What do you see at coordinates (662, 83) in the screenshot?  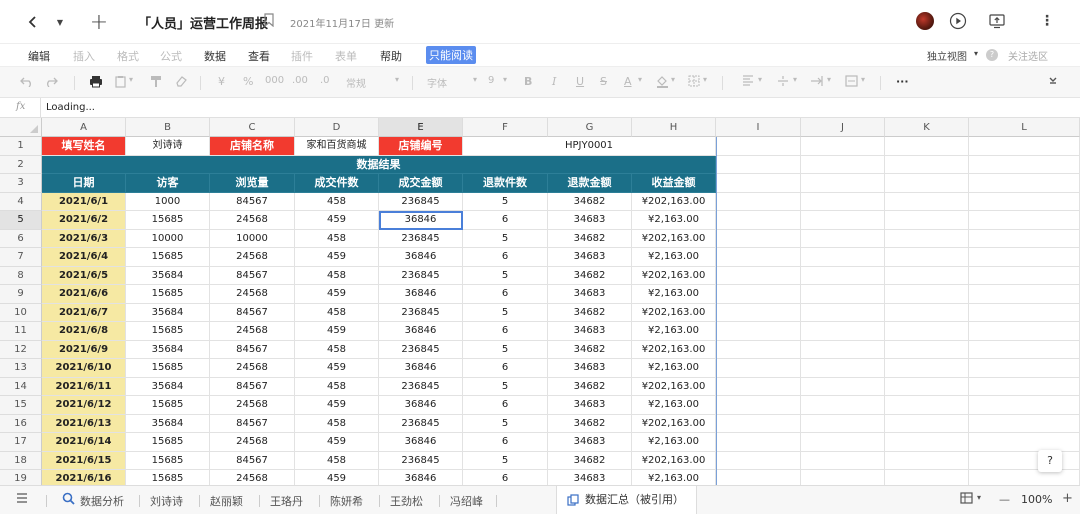 I see `fill-color-icon` at bounding box center [662, 83].